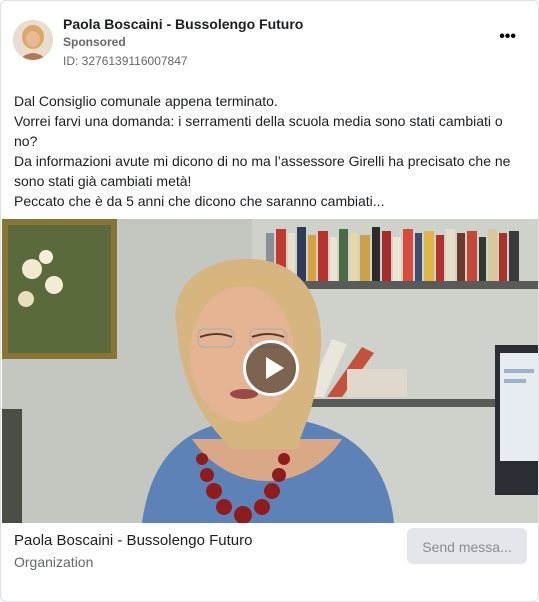  Describe the element at coordinates (183, 24) in the screenshot. I see `page-name-link: Paola Boscaini - Bussolengo Futuro` at that location.